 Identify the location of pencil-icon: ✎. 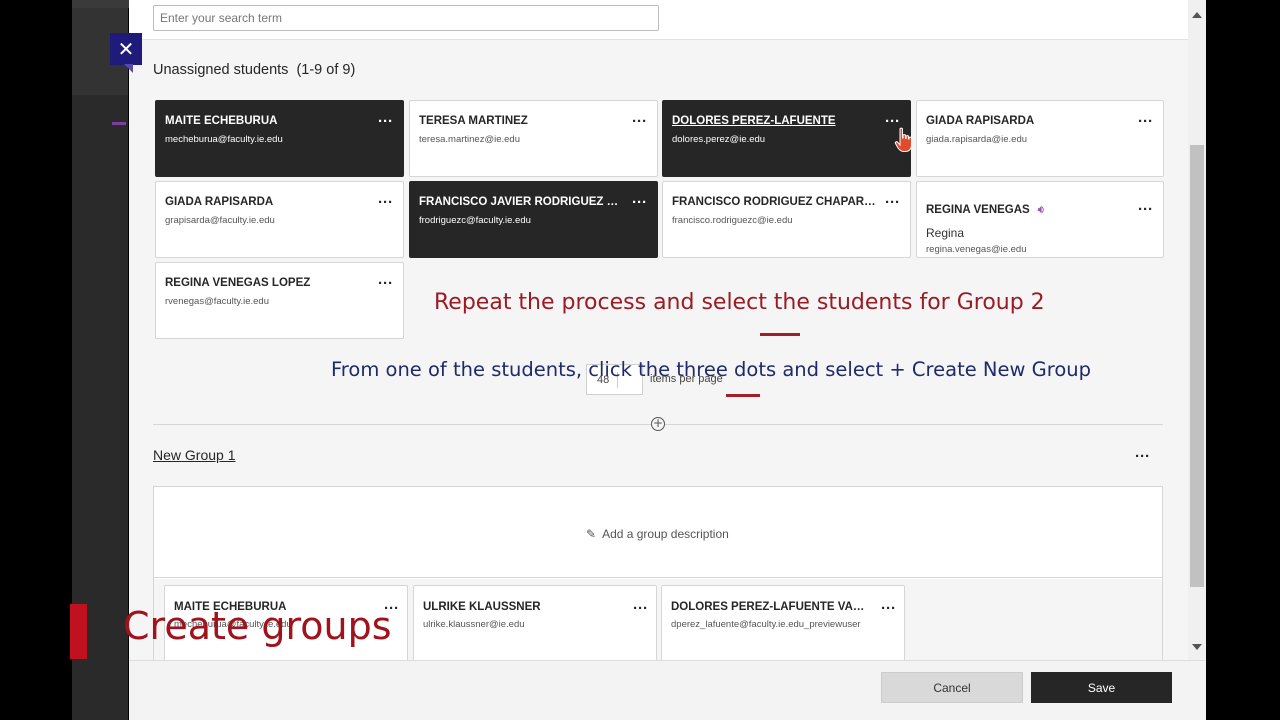
(591, 534).